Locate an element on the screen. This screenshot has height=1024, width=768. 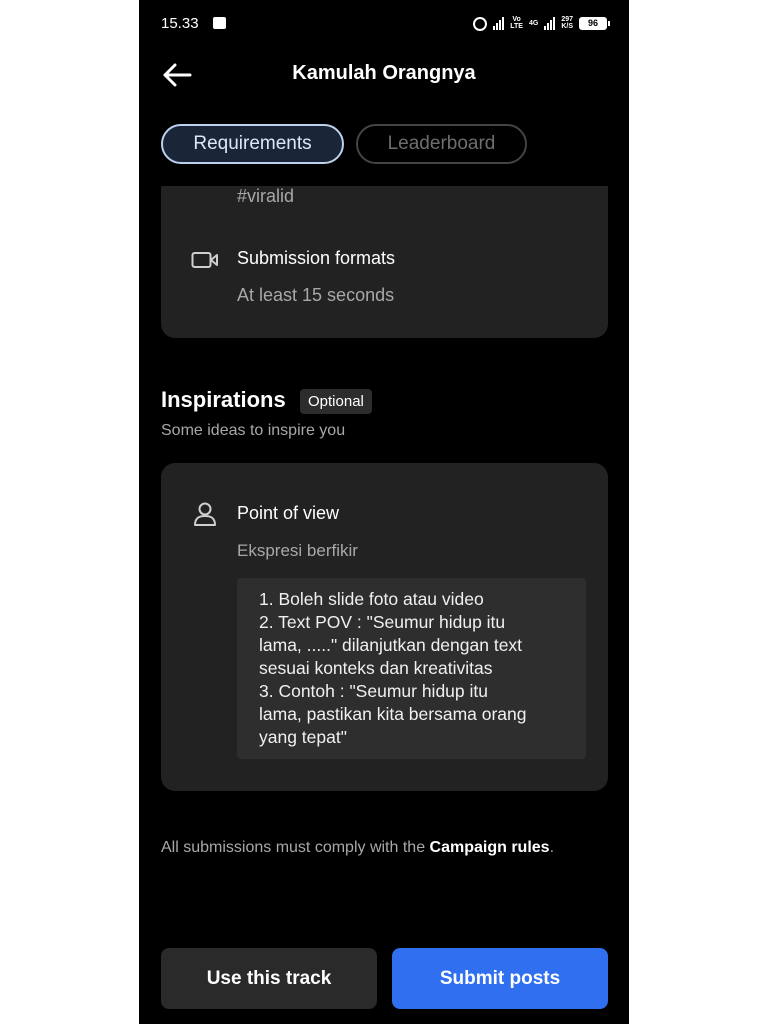
network-4g-label: 4G is located at coordinates (533, 23).